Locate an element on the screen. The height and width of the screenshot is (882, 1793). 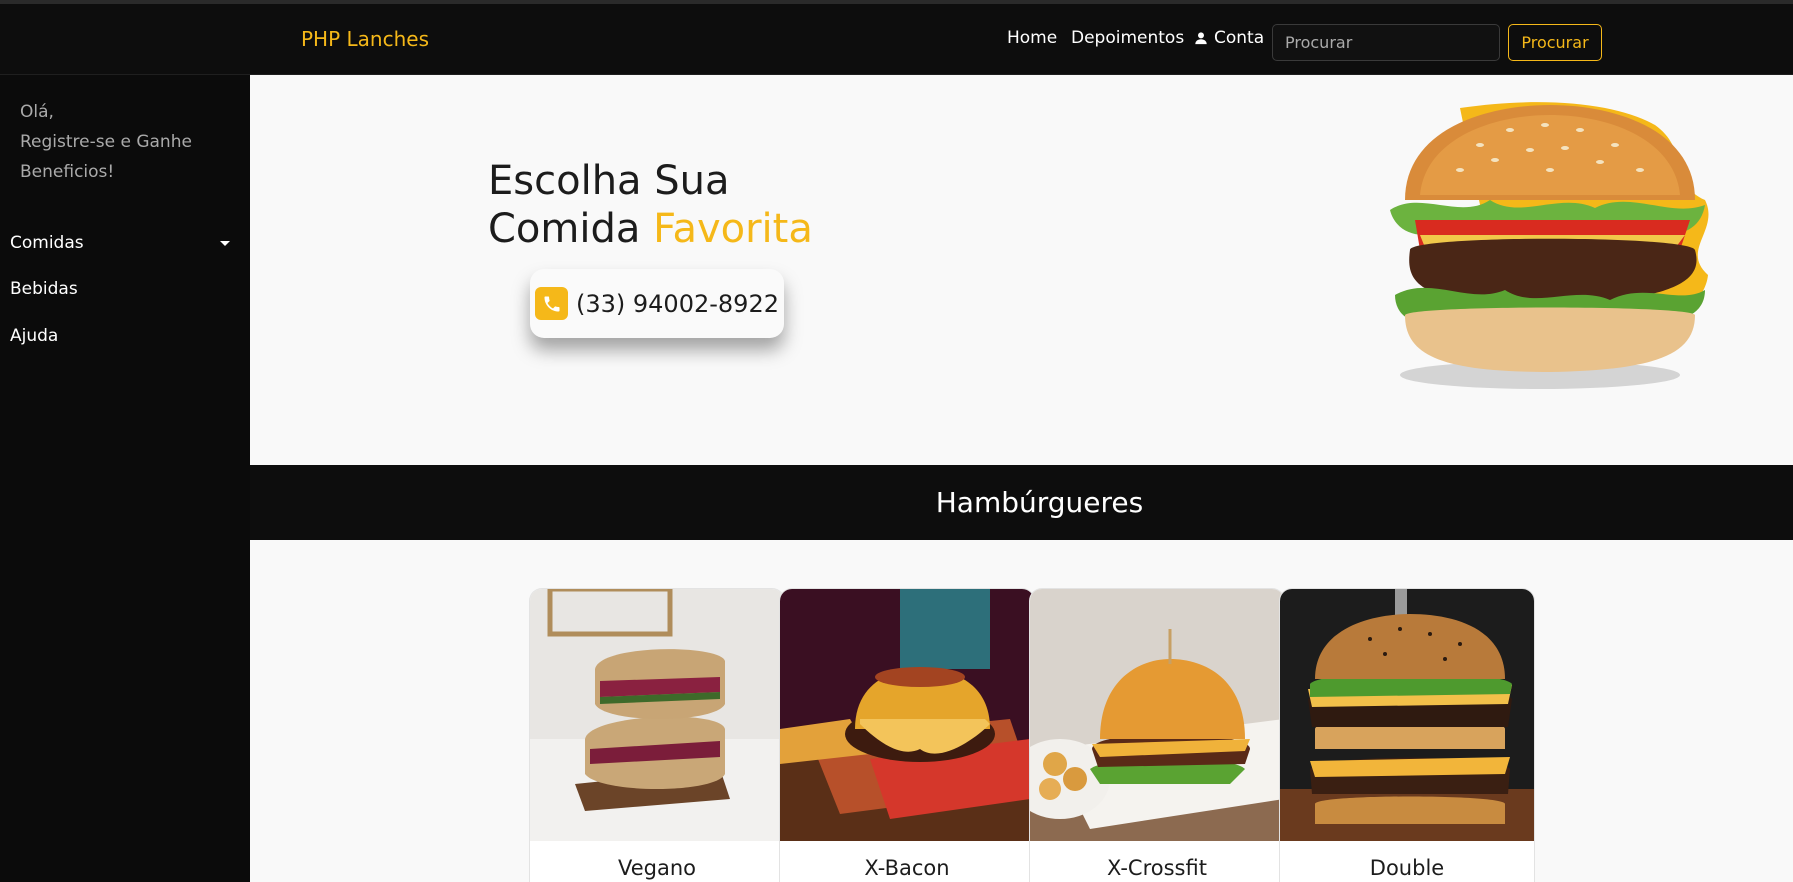
sidebar-greeting: Olá, Registre-se e Ganhe Beneficios! is located at coordinates (130, 142).